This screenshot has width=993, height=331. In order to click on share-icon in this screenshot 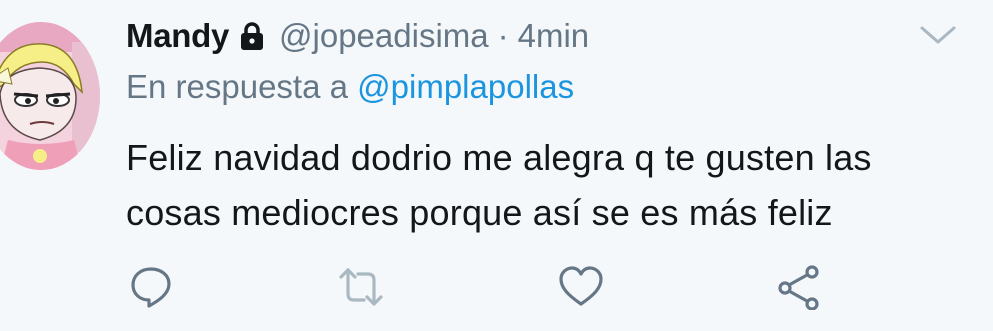, I will do `click(798, 288)`.